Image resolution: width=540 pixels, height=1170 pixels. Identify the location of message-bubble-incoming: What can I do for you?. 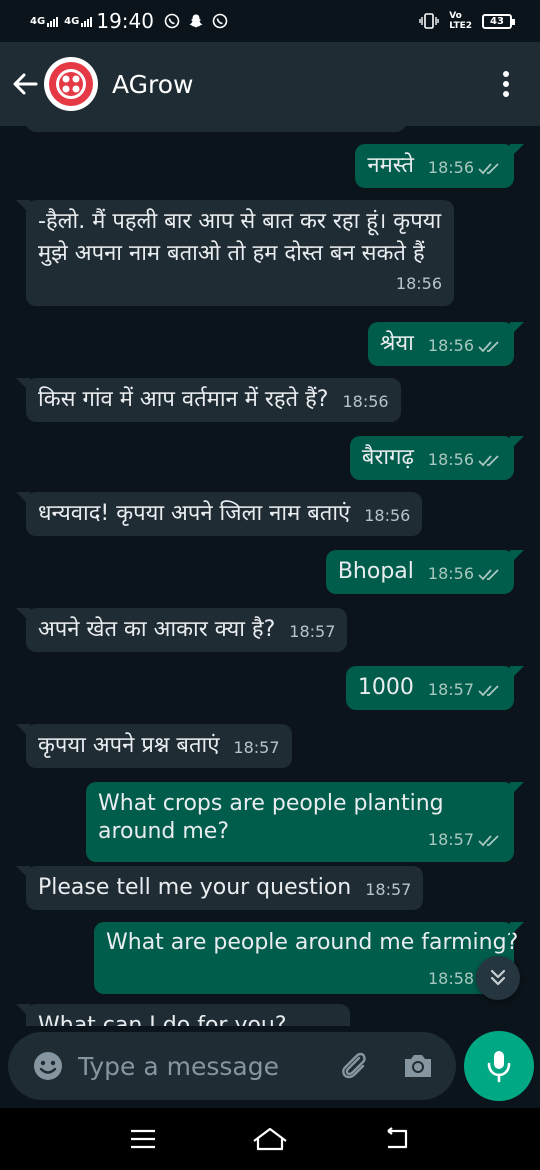
(183, 1015).